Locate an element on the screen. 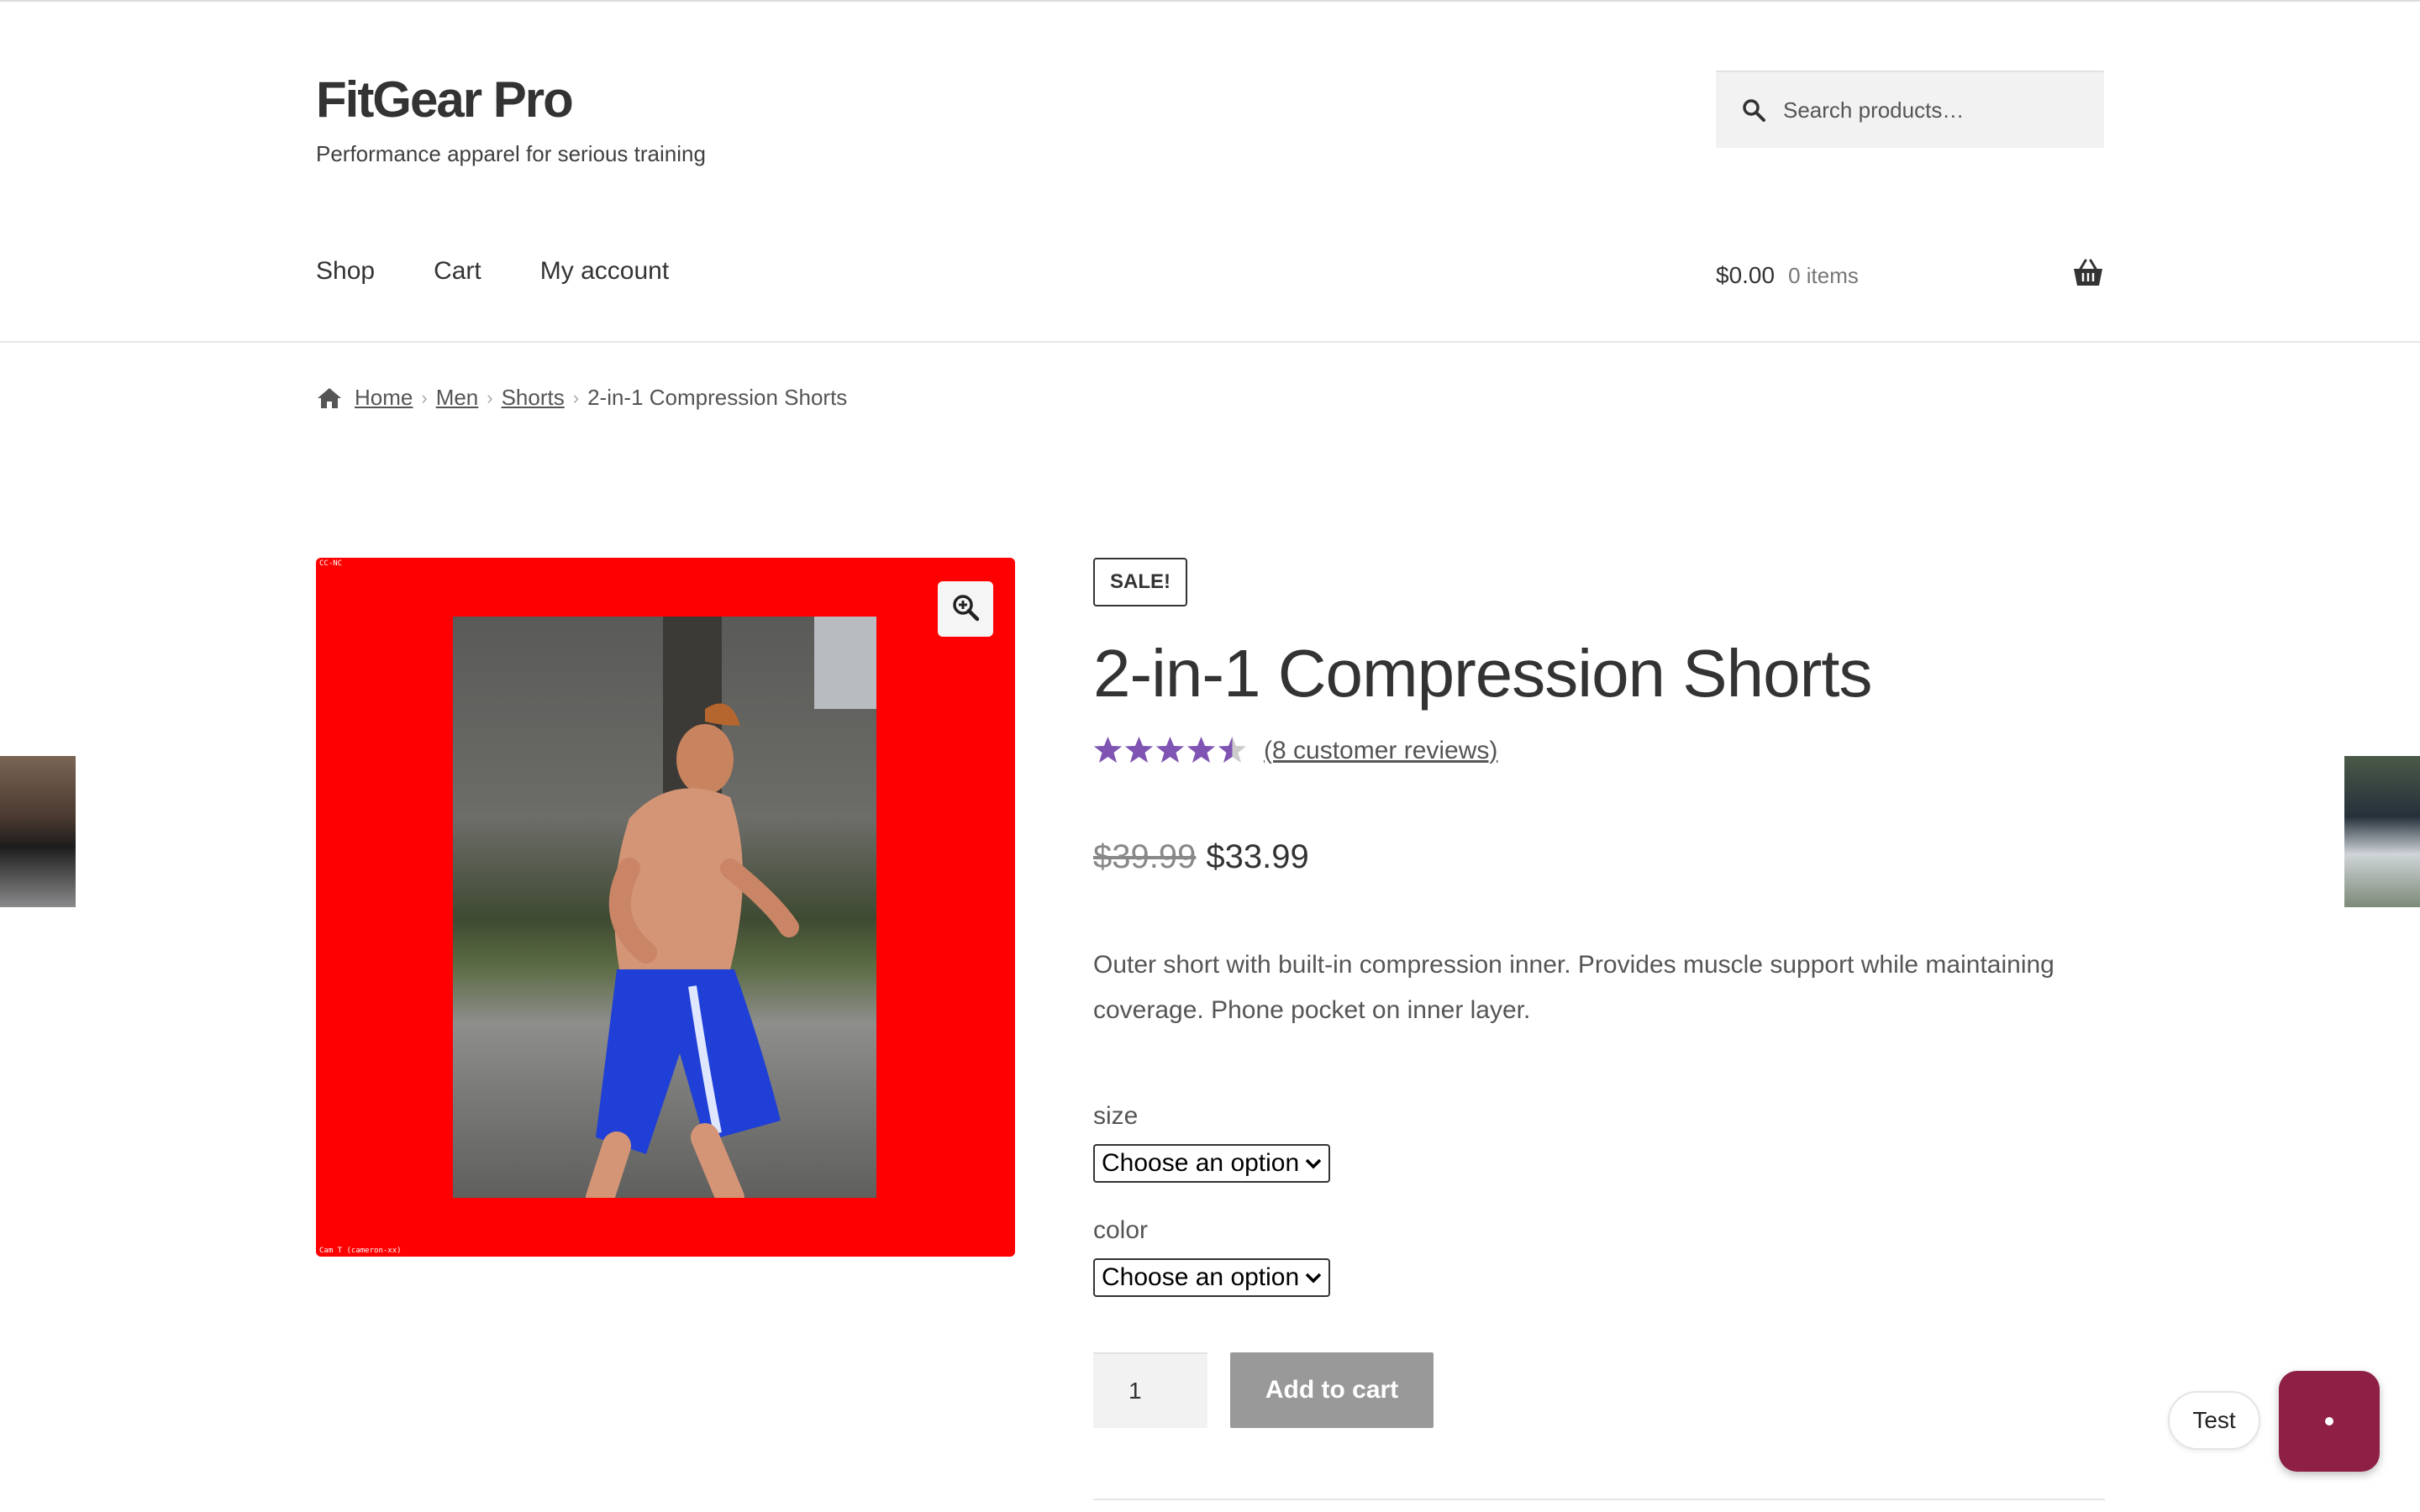 The height and width of the screenshot is (1512, 2420). primary-nav: Shop Cart My account is located at coordinates (493, 271).